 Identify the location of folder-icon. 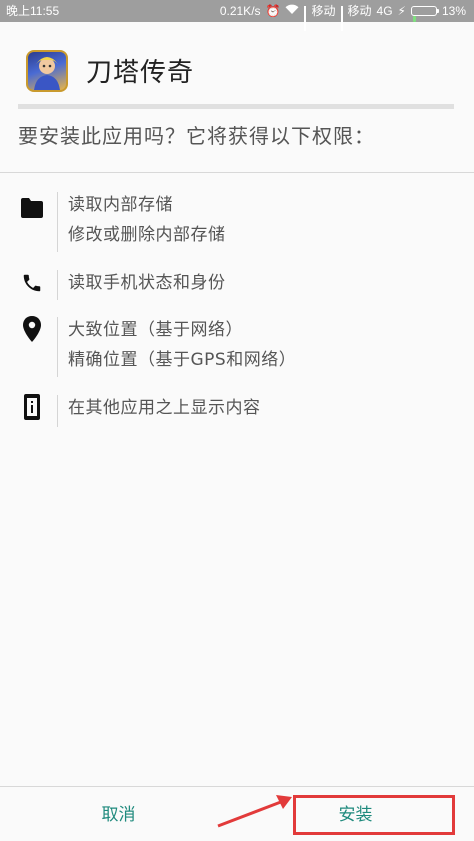
(32, 208).